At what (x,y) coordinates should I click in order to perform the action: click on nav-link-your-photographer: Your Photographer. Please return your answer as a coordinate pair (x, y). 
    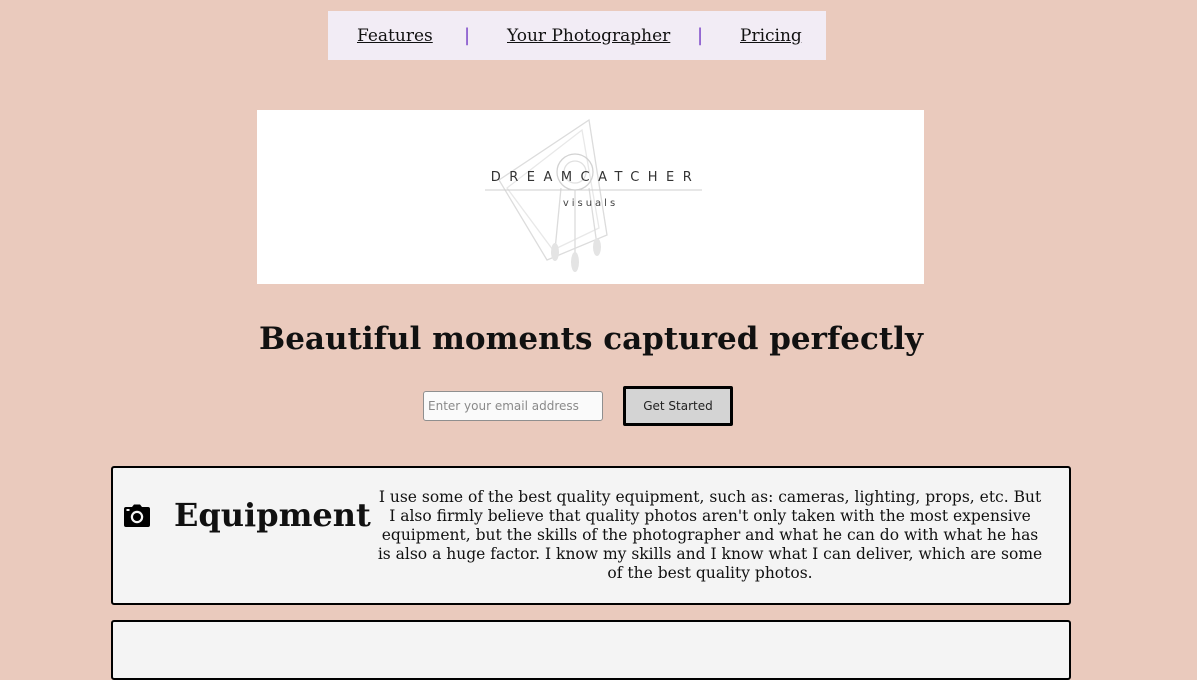
    Looking at the image, I should click on (588, 36).